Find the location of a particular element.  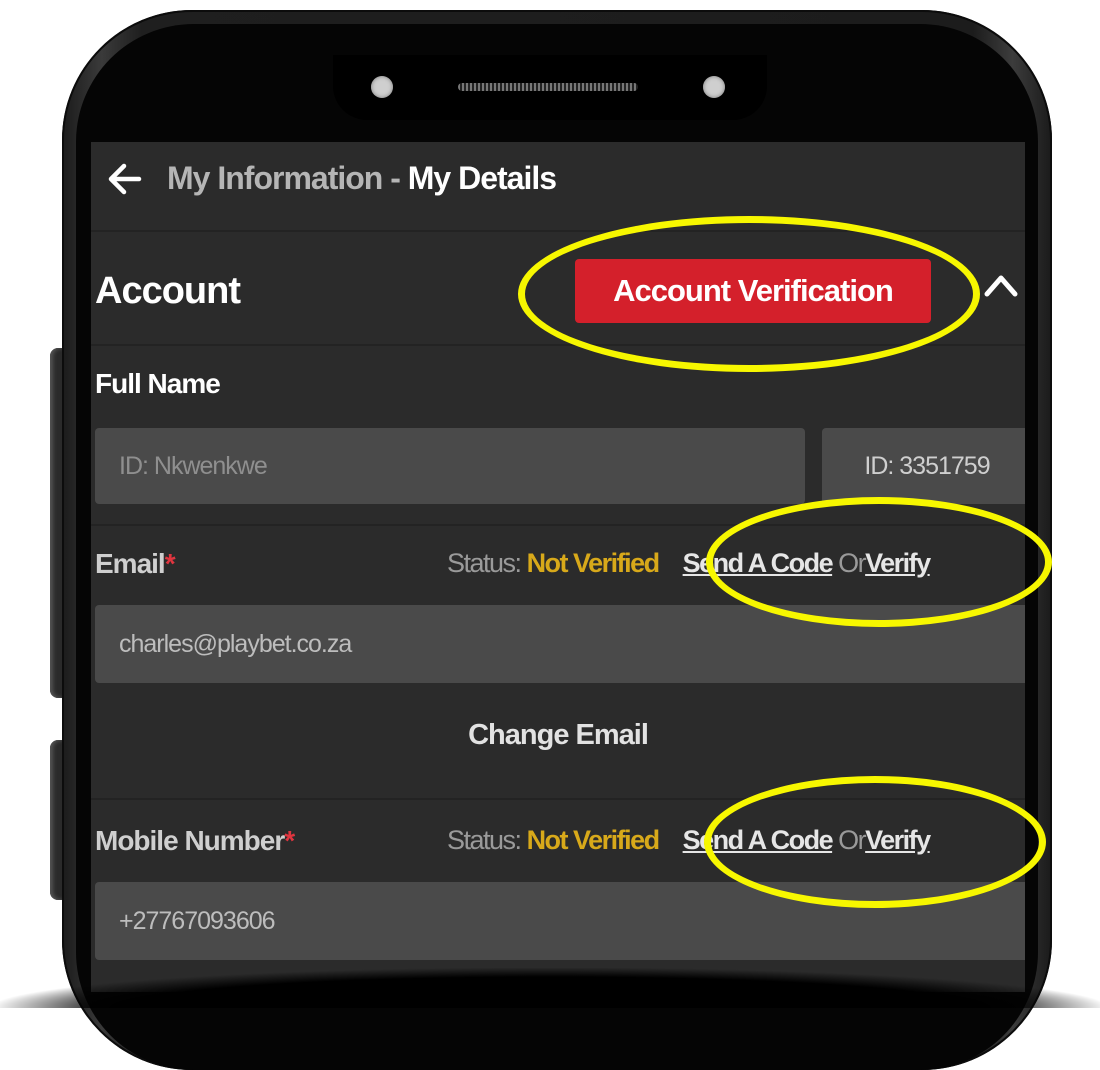

email-verify-link: Verify is located at coordinates (898, 563).